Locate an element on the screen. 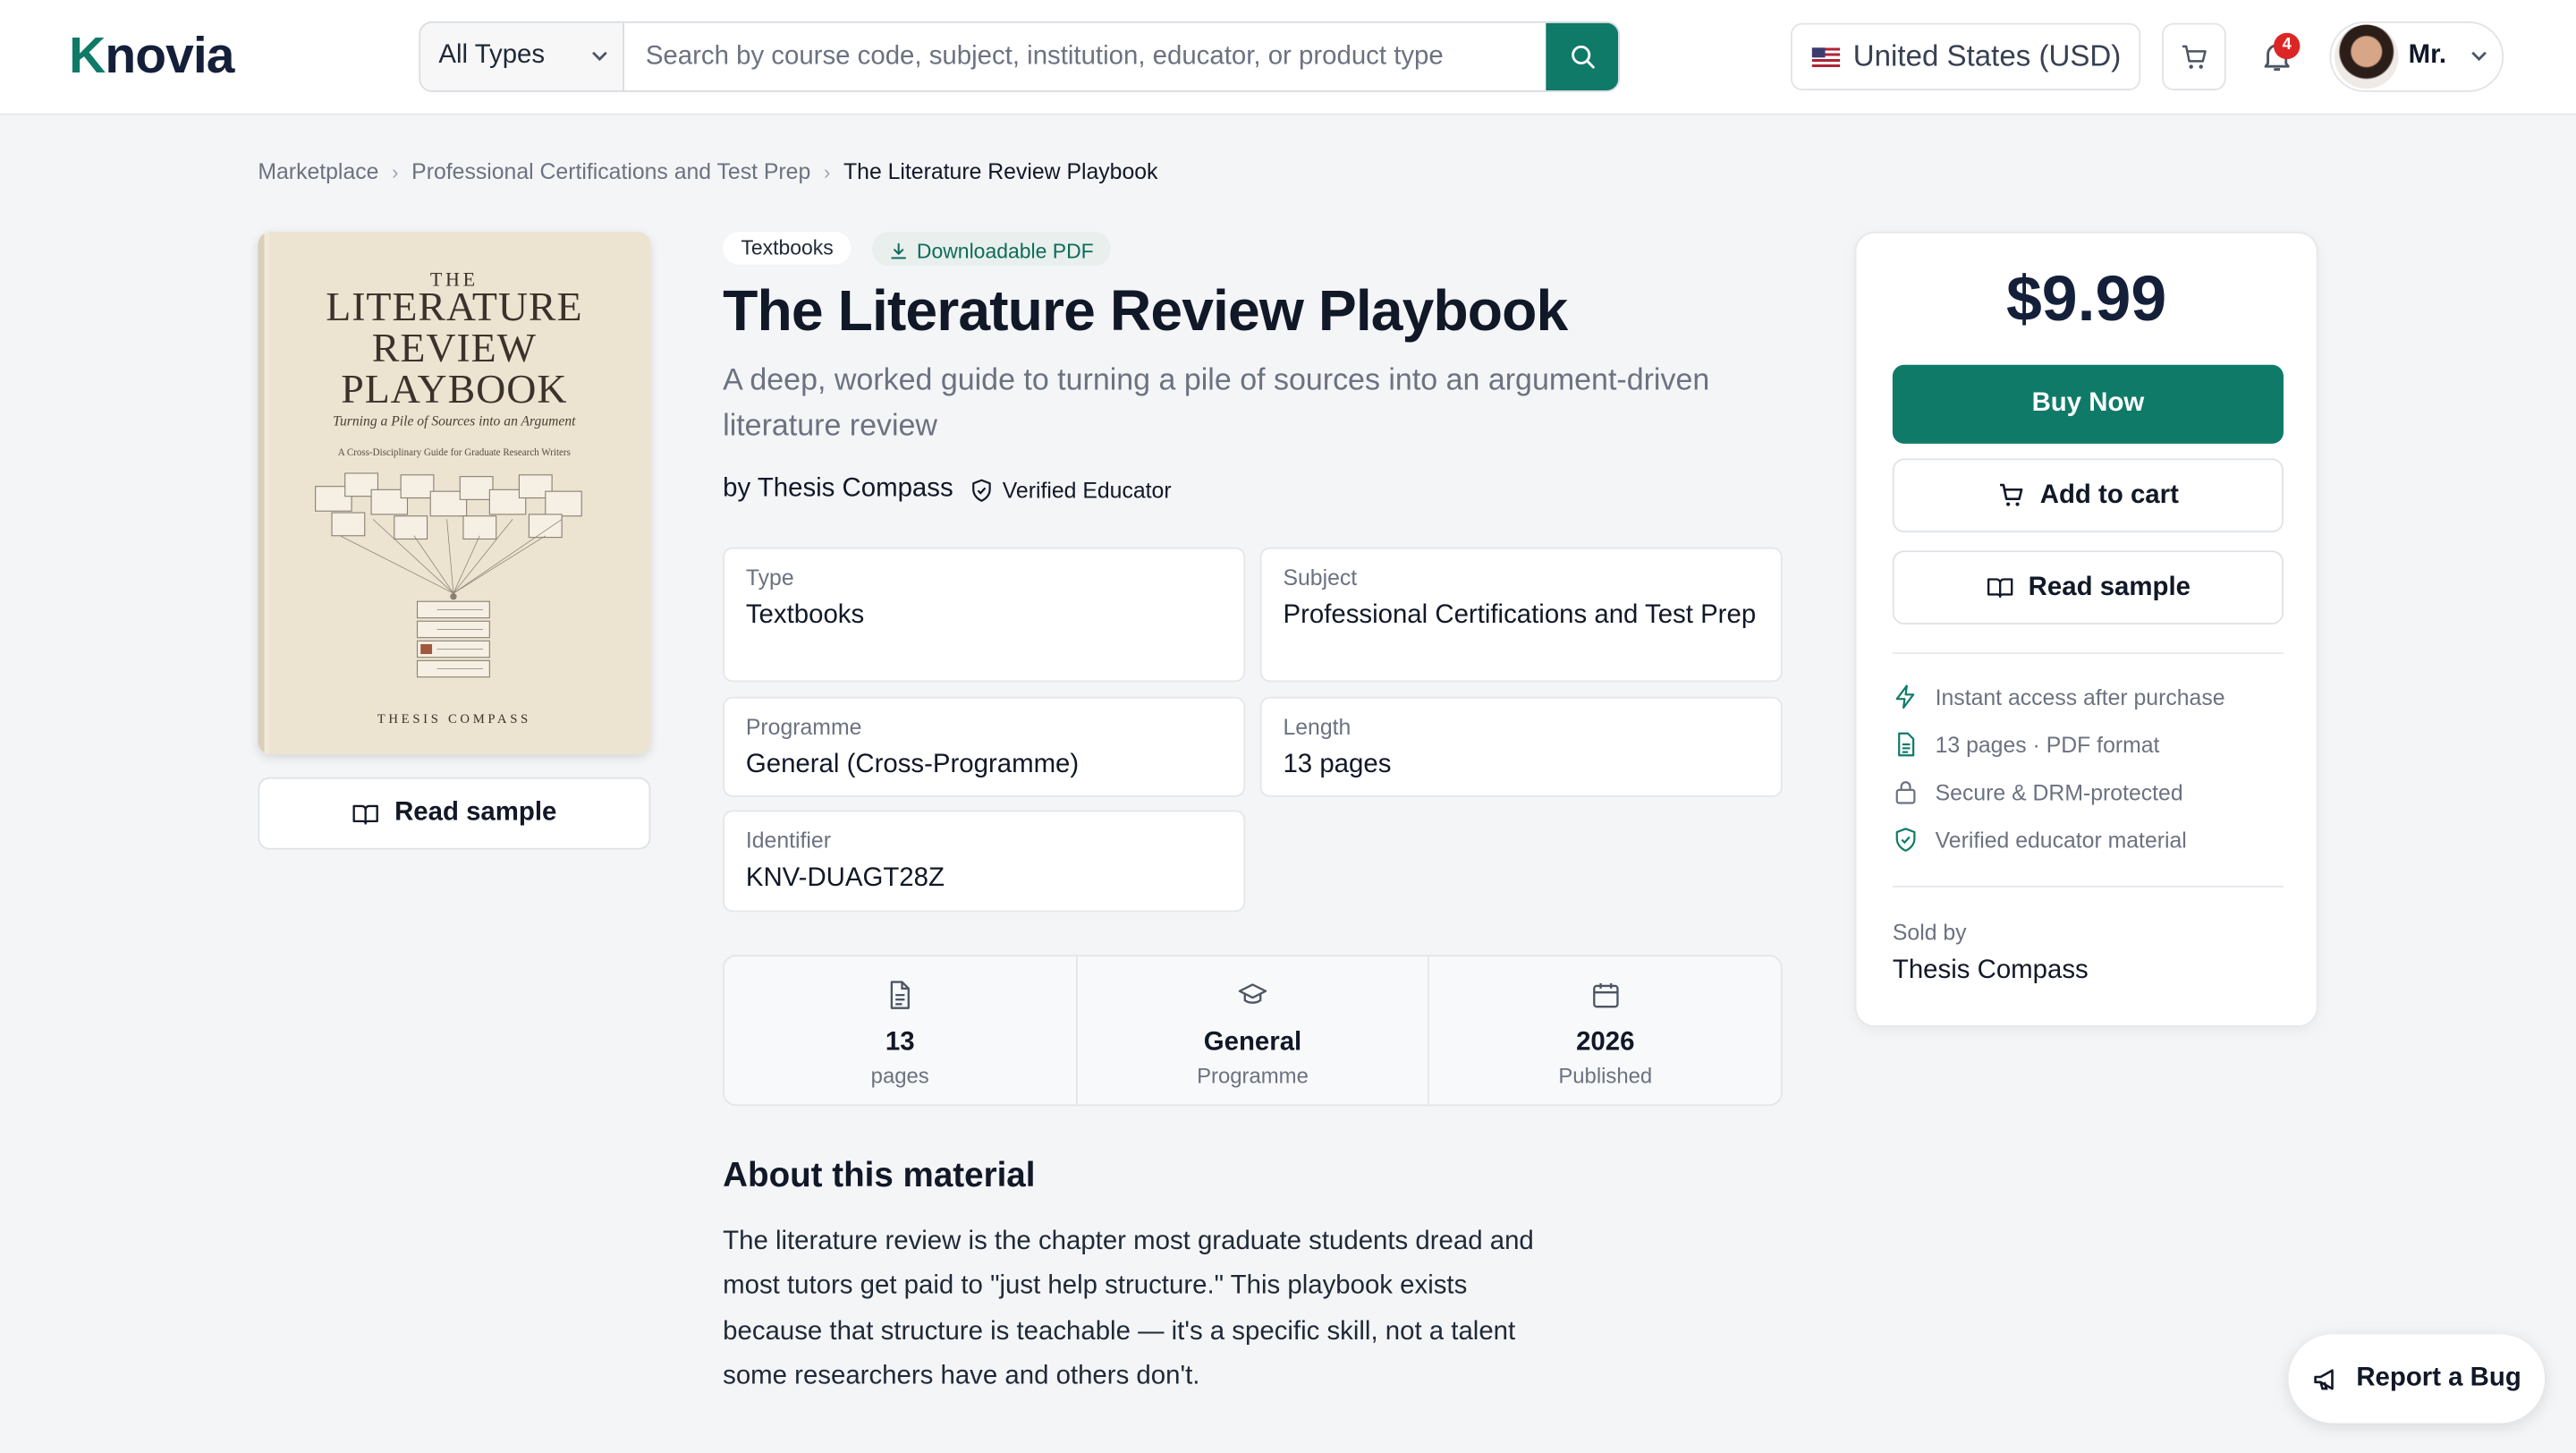 The height and width of the screenshot is (1453, 2576). cover-title-line: LITERATURE is located at coordinates (454, 308).